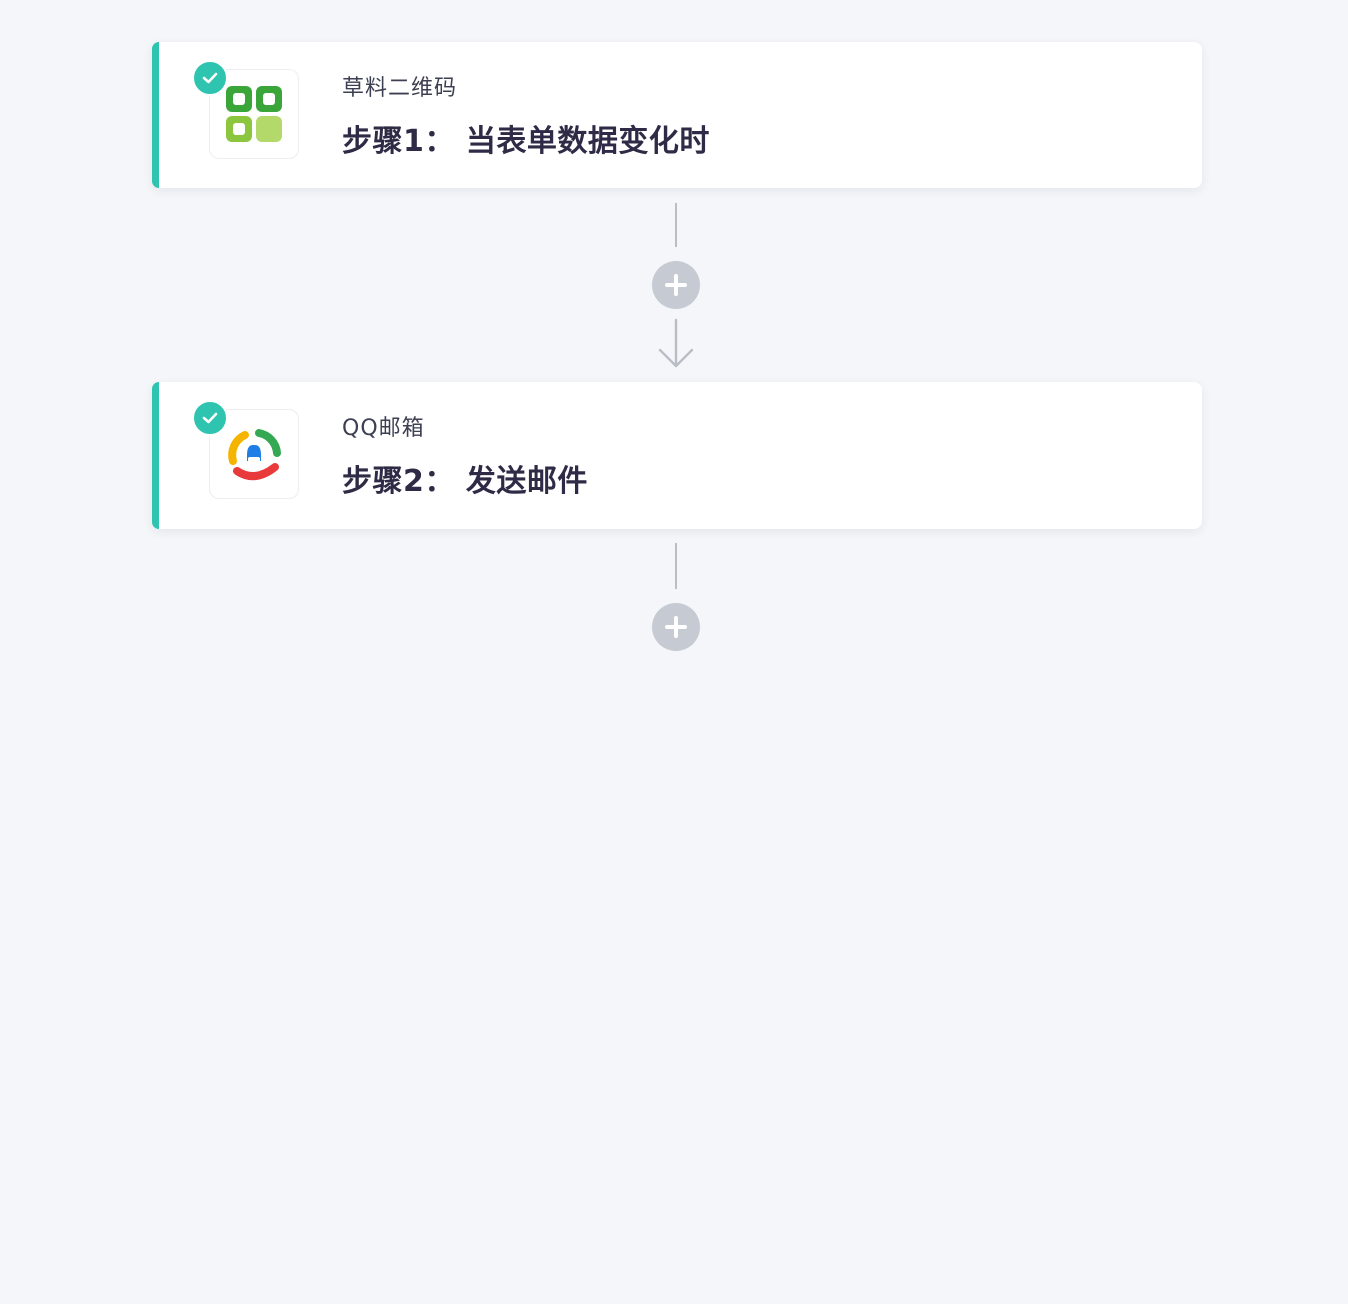 The width and height of the screenshot is (1348, 1304). What do you see at coordinates (676, 343) in the screenshot?
I see `arrow-down-icon` at bounding box center [676, 343].